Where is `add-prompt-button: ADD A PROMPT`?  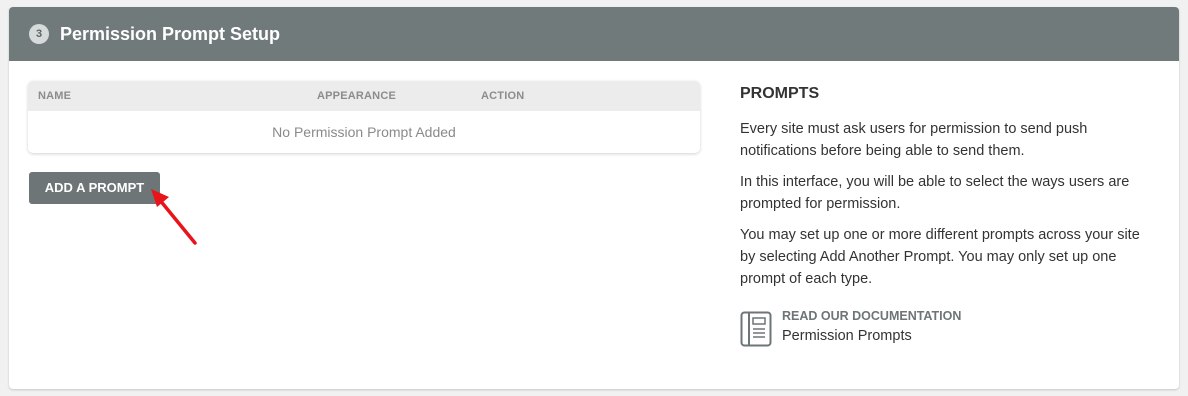
add-prompt-button: ADD A PROMPT is located at coordinates (94, 188).